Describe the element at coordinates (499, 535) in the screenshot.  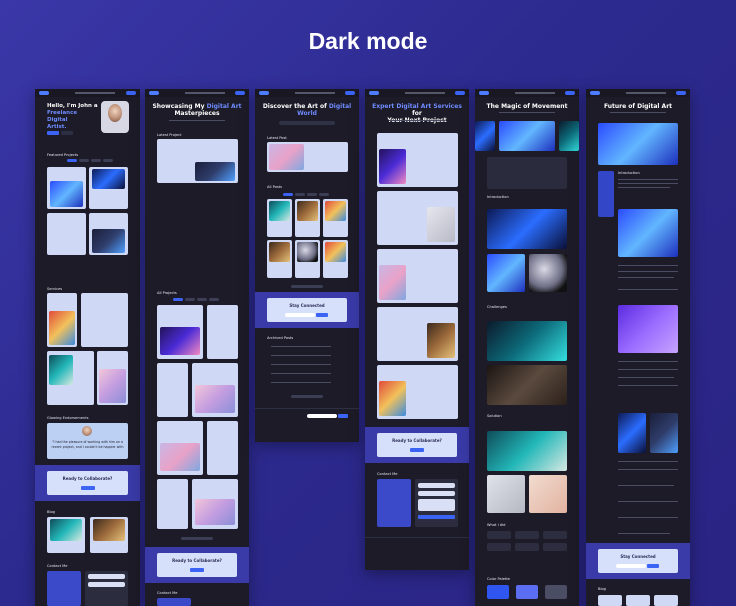
I see `role-item` at that location.